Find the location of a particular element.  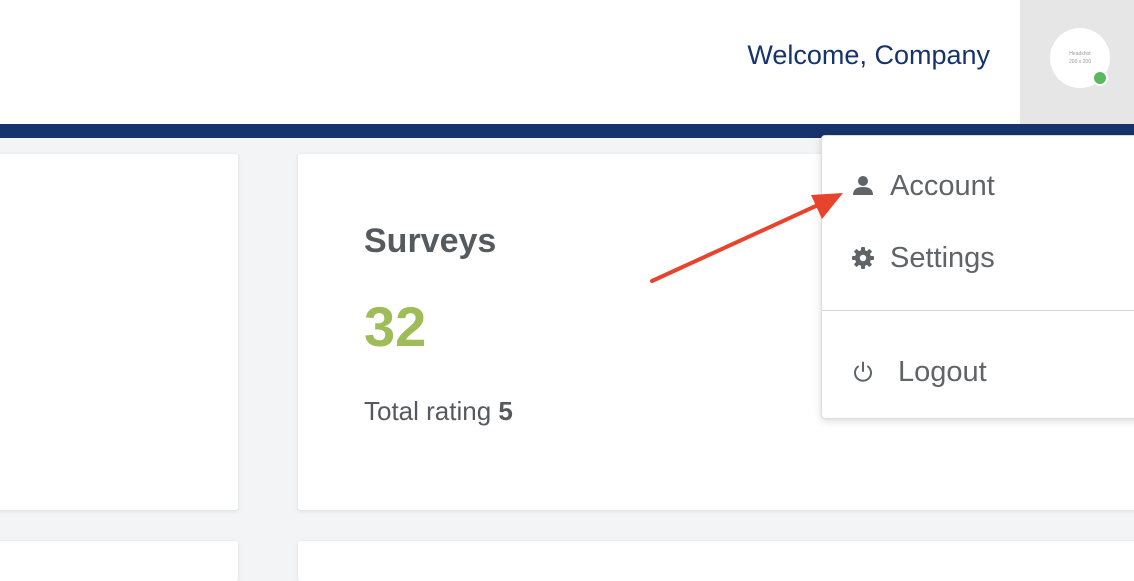

user-menu-toggle: Headshot 200 x 200 is located at coordinates (1077, 62).